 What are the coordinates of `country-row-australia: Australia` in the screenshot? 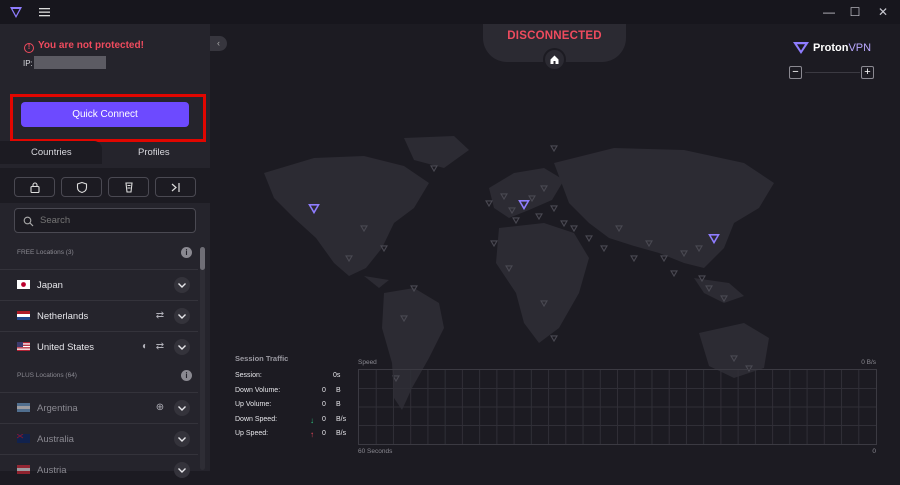 It's located at (99, 438).